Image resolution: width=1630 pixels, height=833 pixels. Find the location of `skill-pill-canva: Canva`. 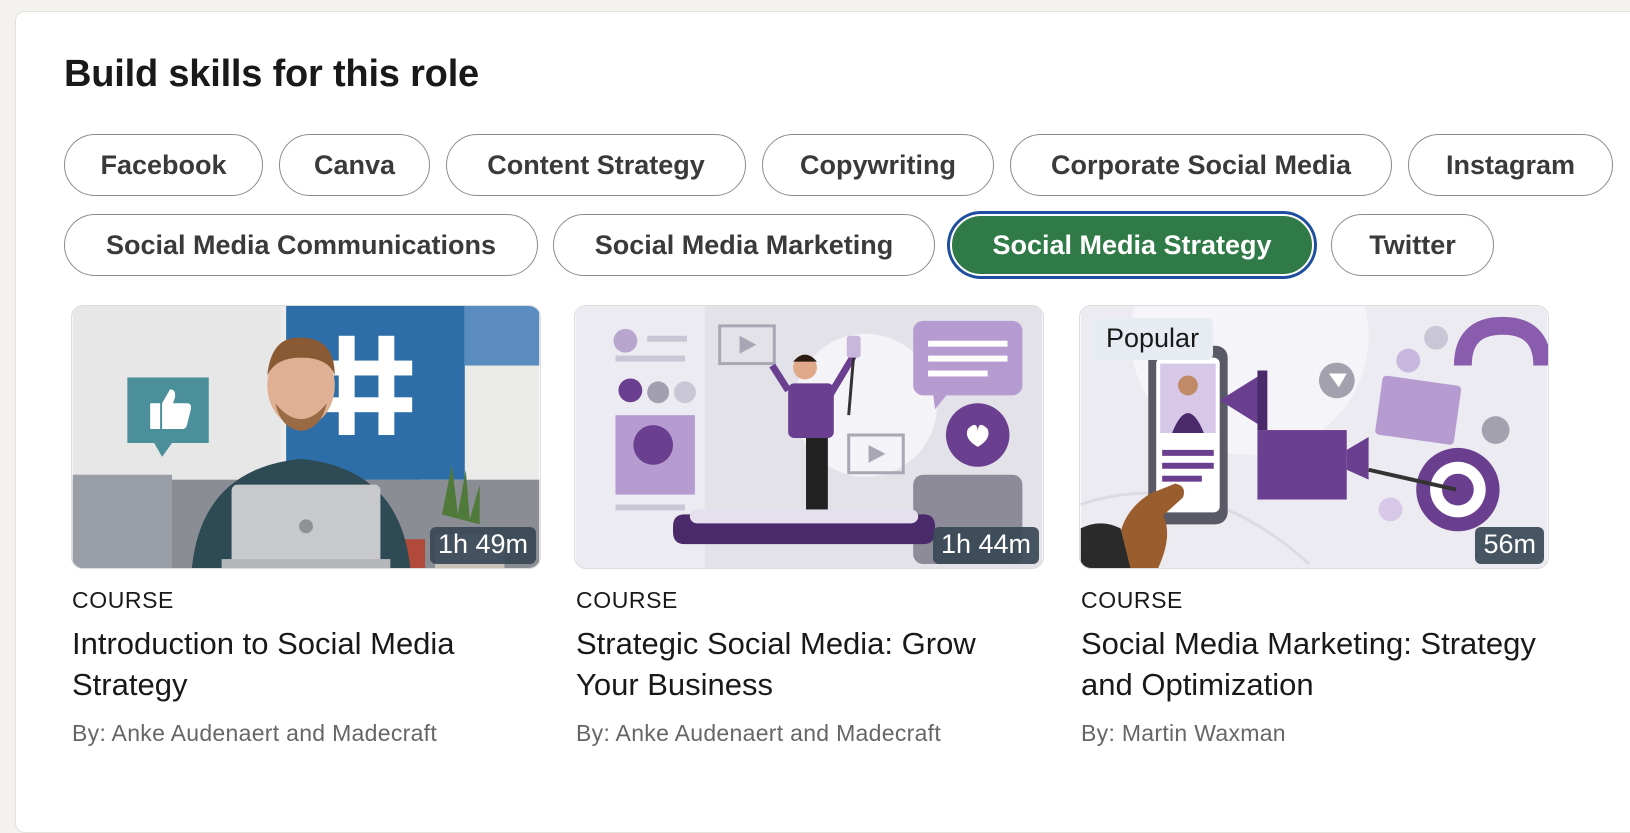

skill-pill-canva: Canva is located at coordinates (354, 165).